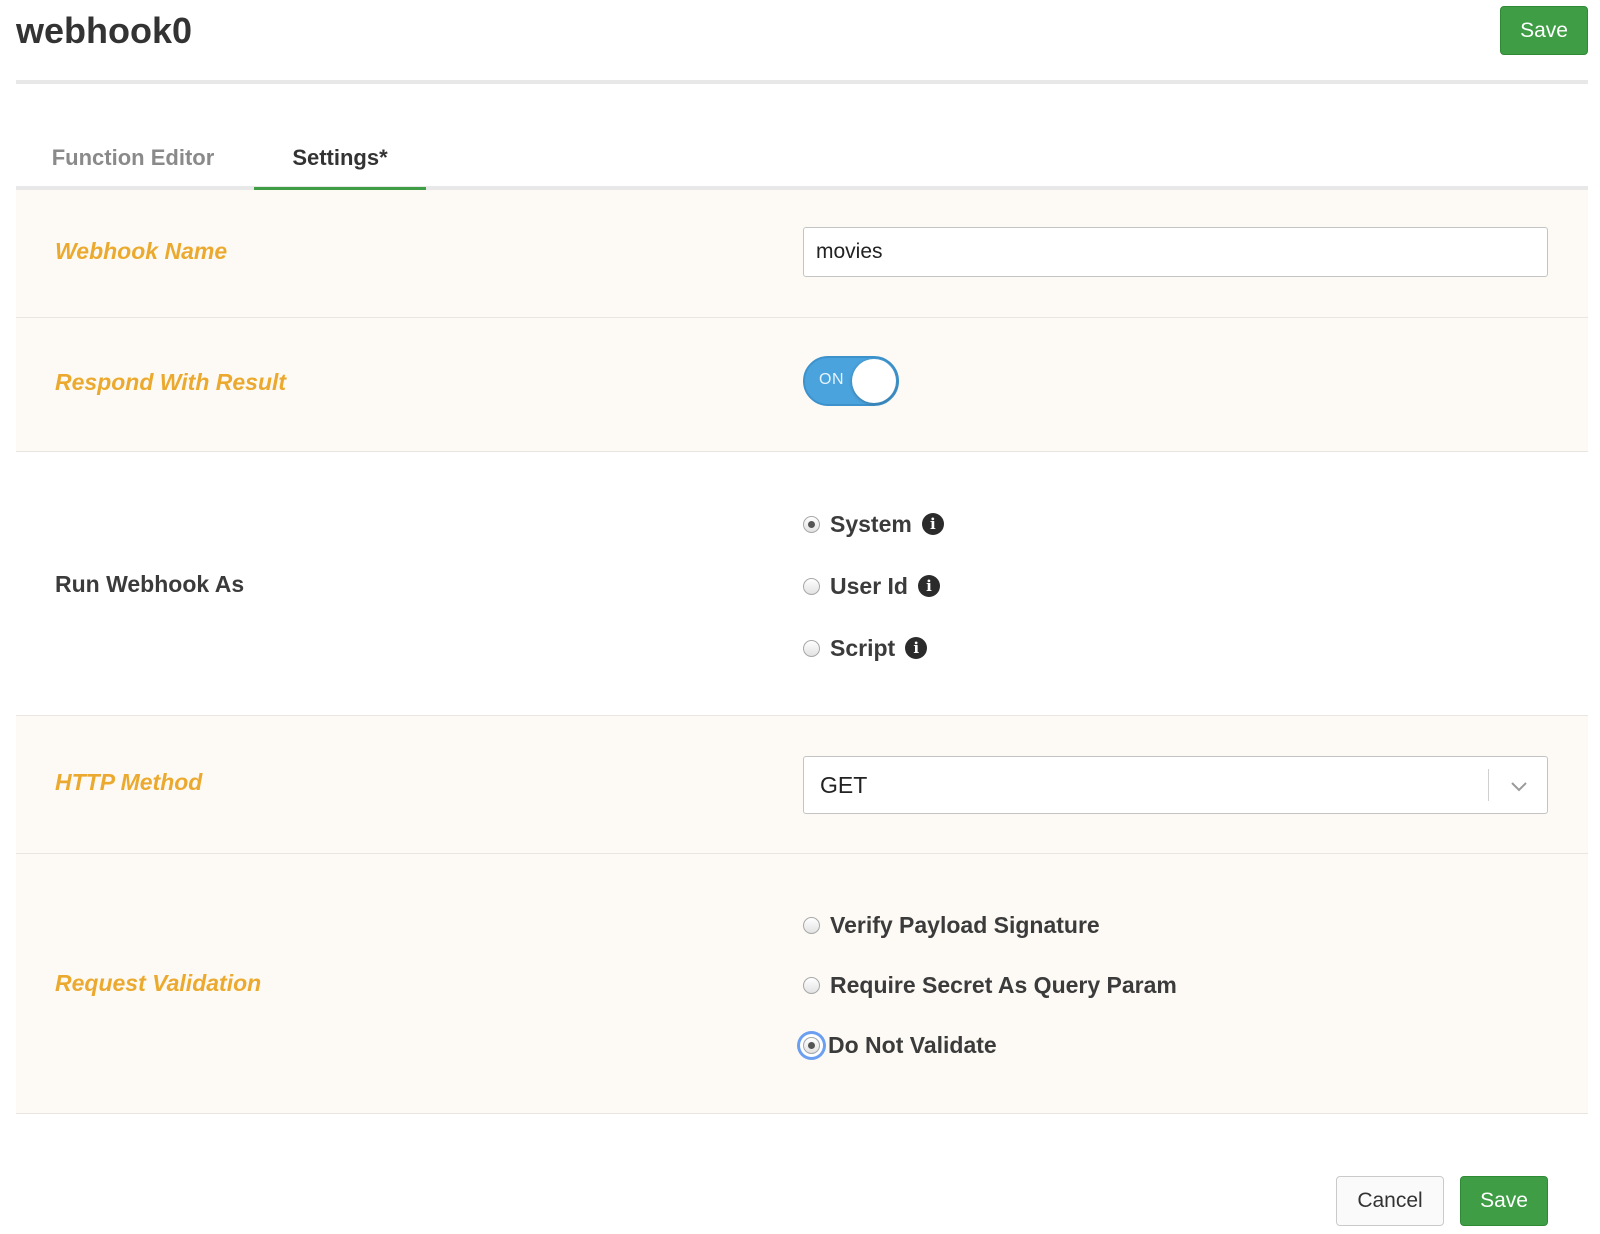  I want to click on toggle-knob, so click(874, 381).